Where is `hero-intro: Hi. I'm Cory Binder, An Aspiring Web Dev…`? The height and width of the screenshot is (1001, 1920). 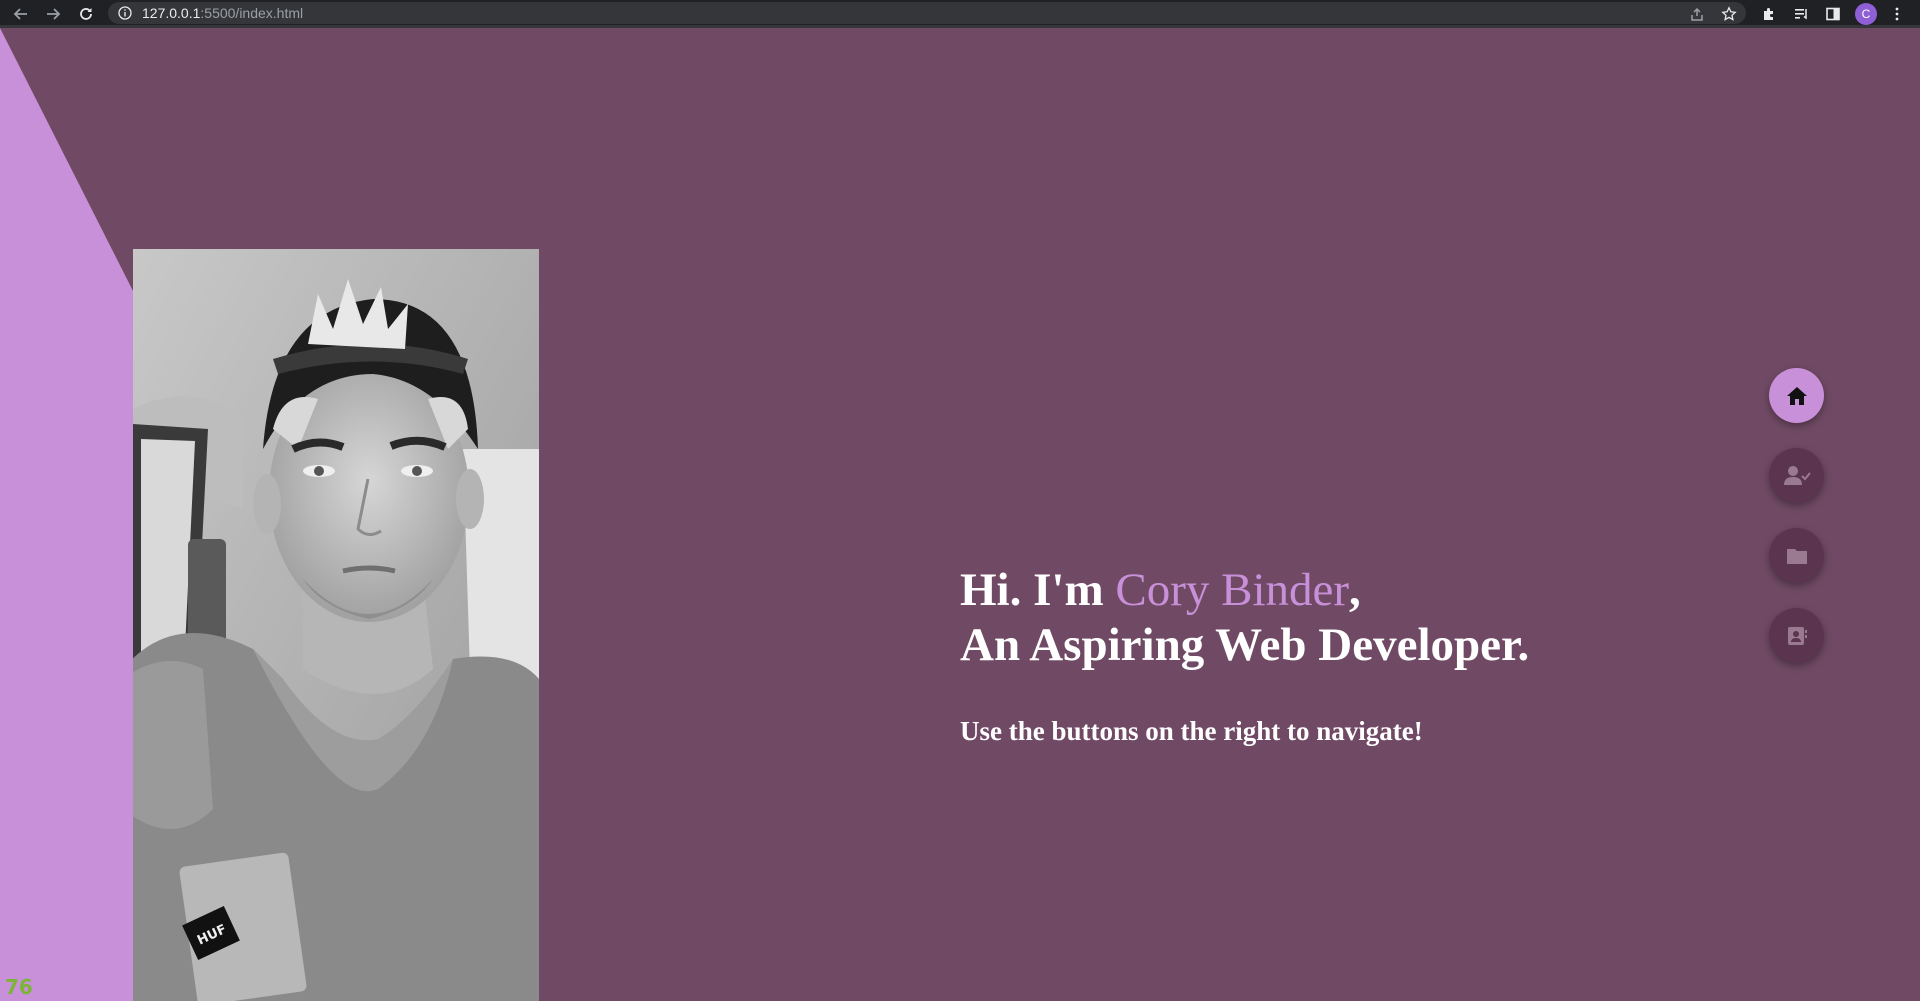 hero-intro: Hi. I'm Cory Binder, An Aspiring Web Dev… is located at coordinates (1244, 655).